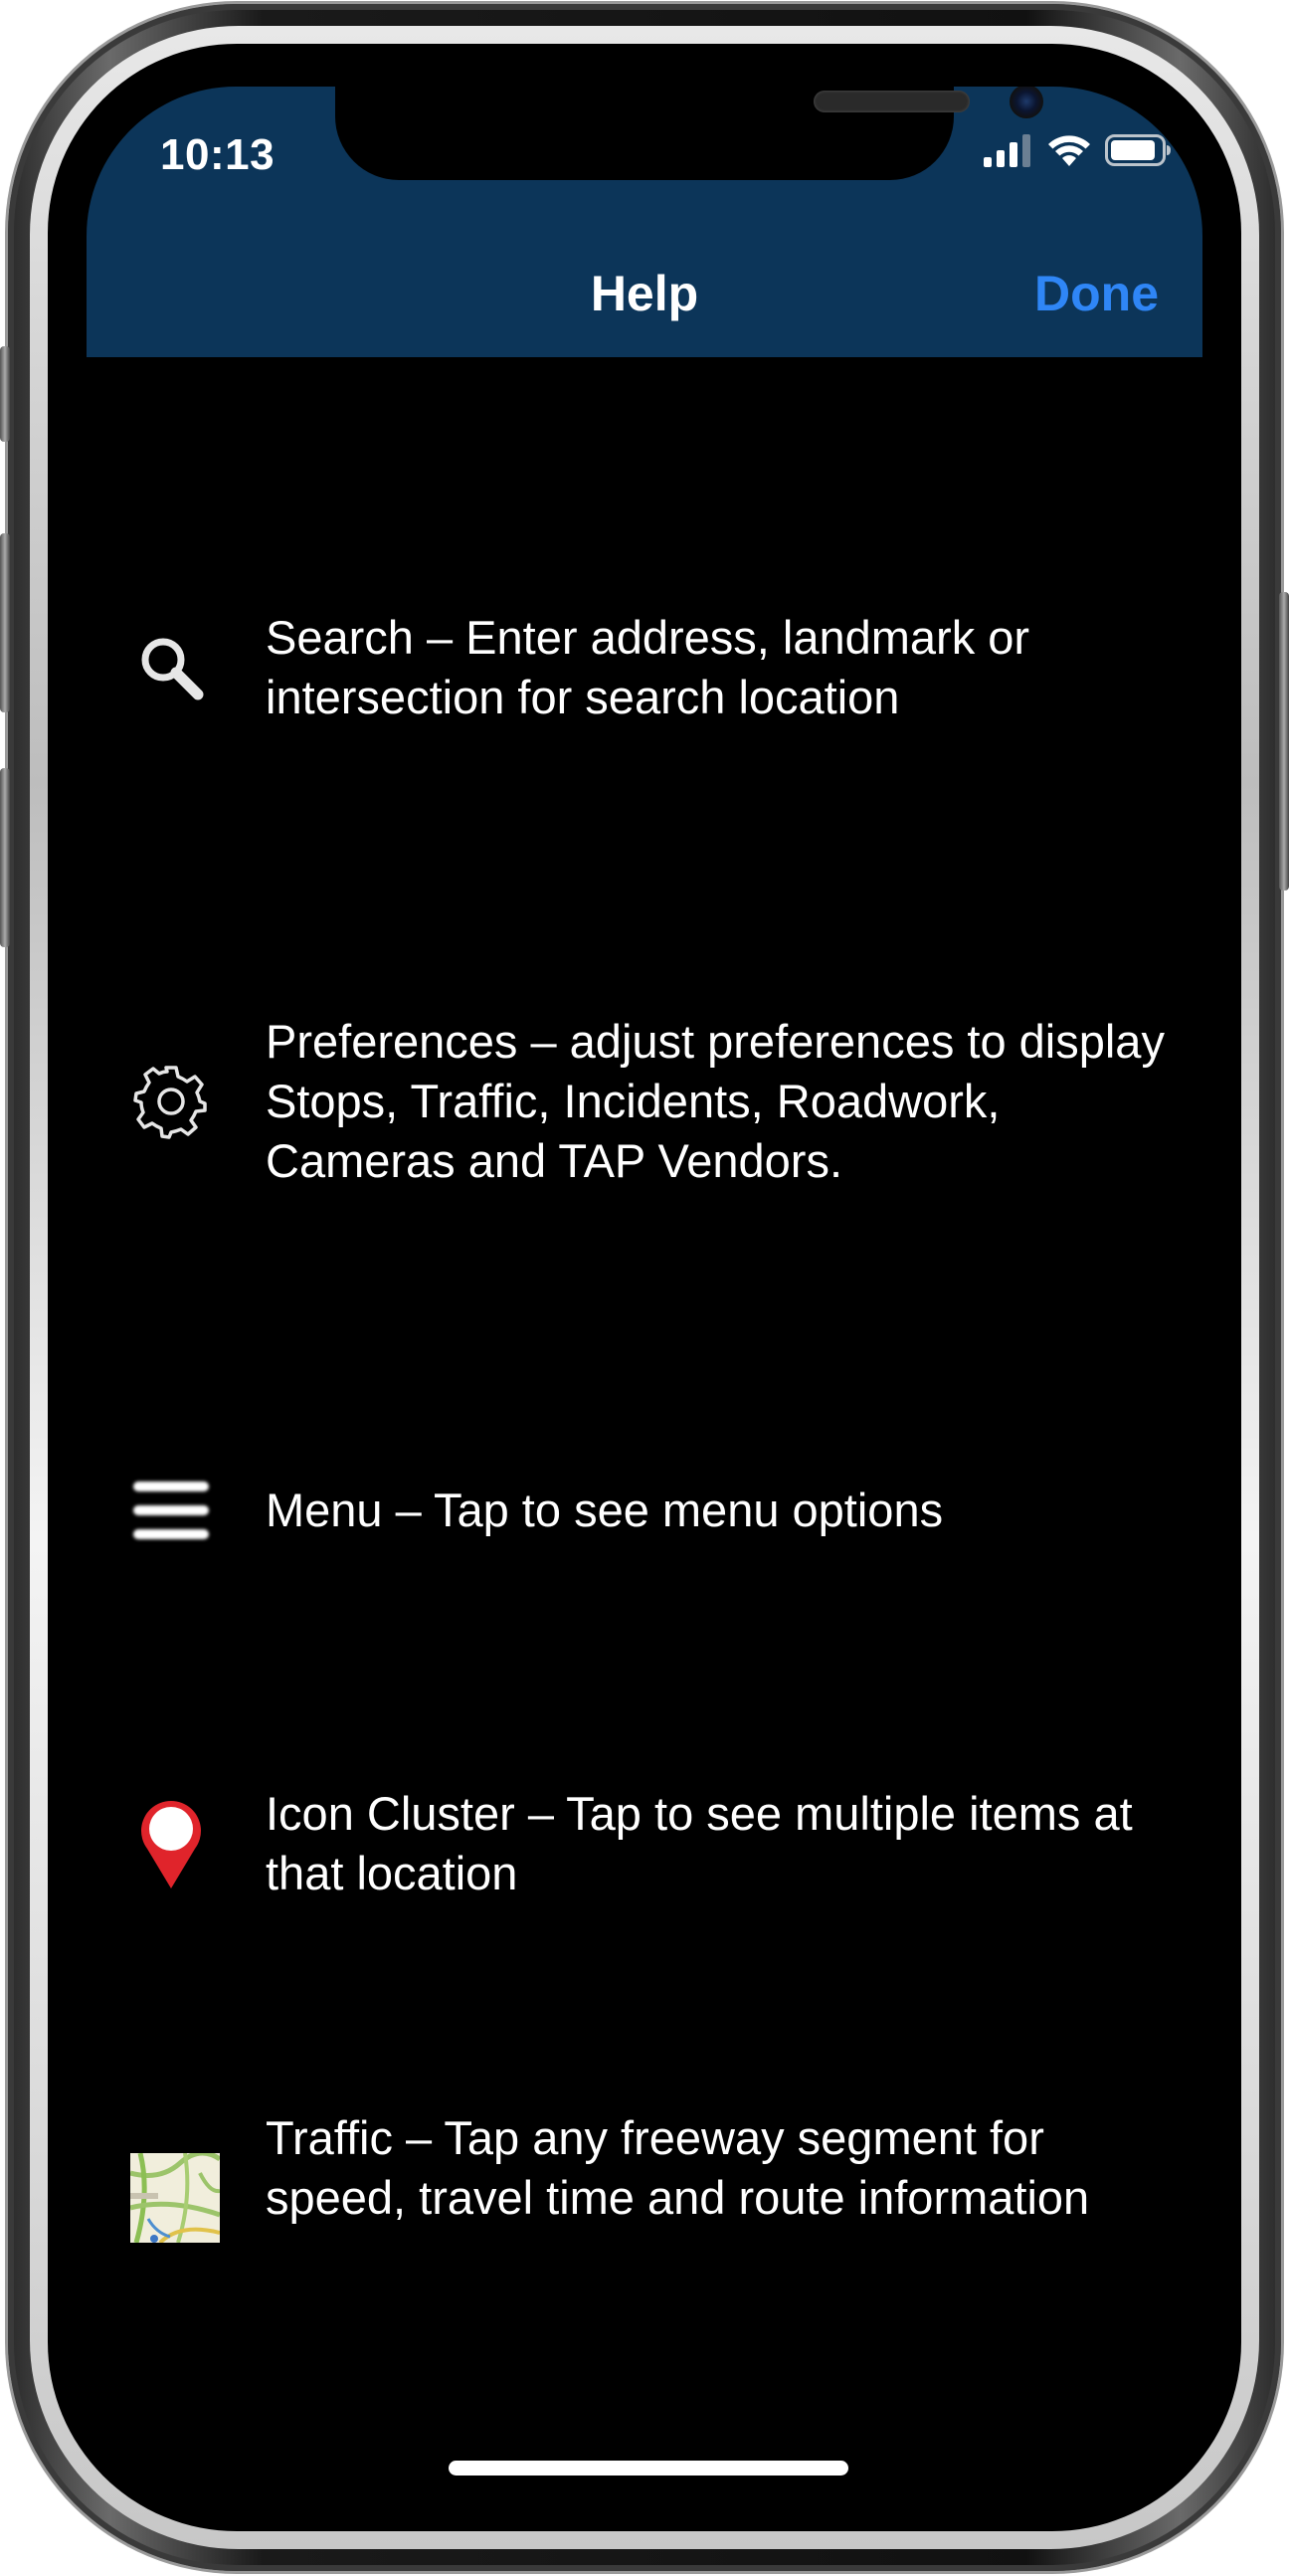 This screenshot has width=1289, height=2576. I want to click on silent-switch, so click(5, 394).